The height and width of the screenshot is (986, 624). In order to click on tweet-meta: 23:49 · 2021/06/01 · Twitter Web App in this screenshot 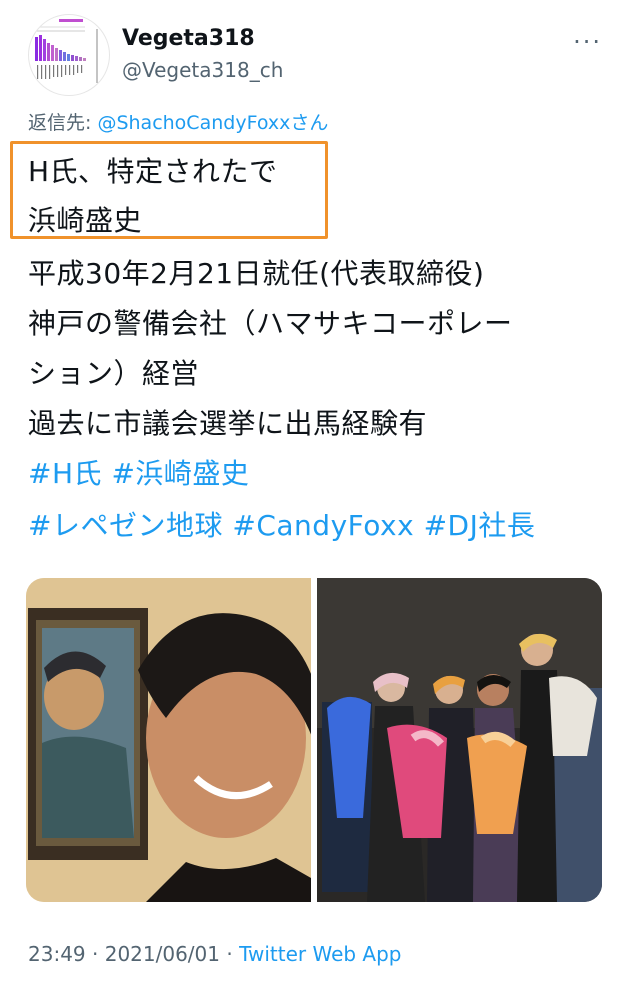, I will do `click(215, 954)`.